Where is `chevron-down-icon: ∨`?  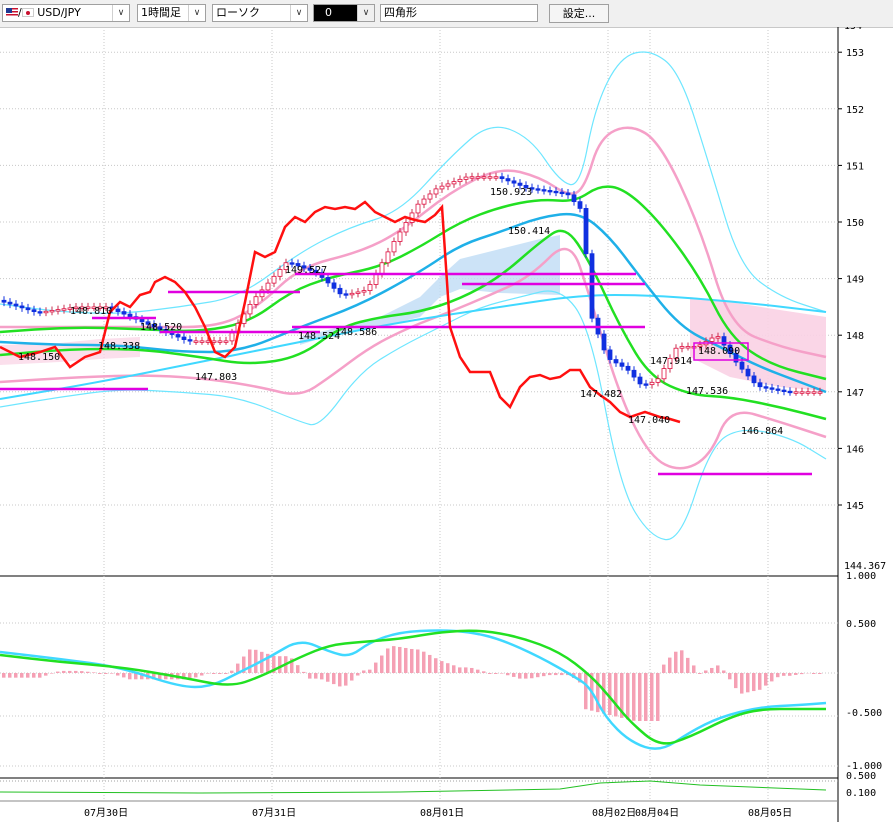 chevron-down-icon: ∨ is located at coordinates (298, 13).